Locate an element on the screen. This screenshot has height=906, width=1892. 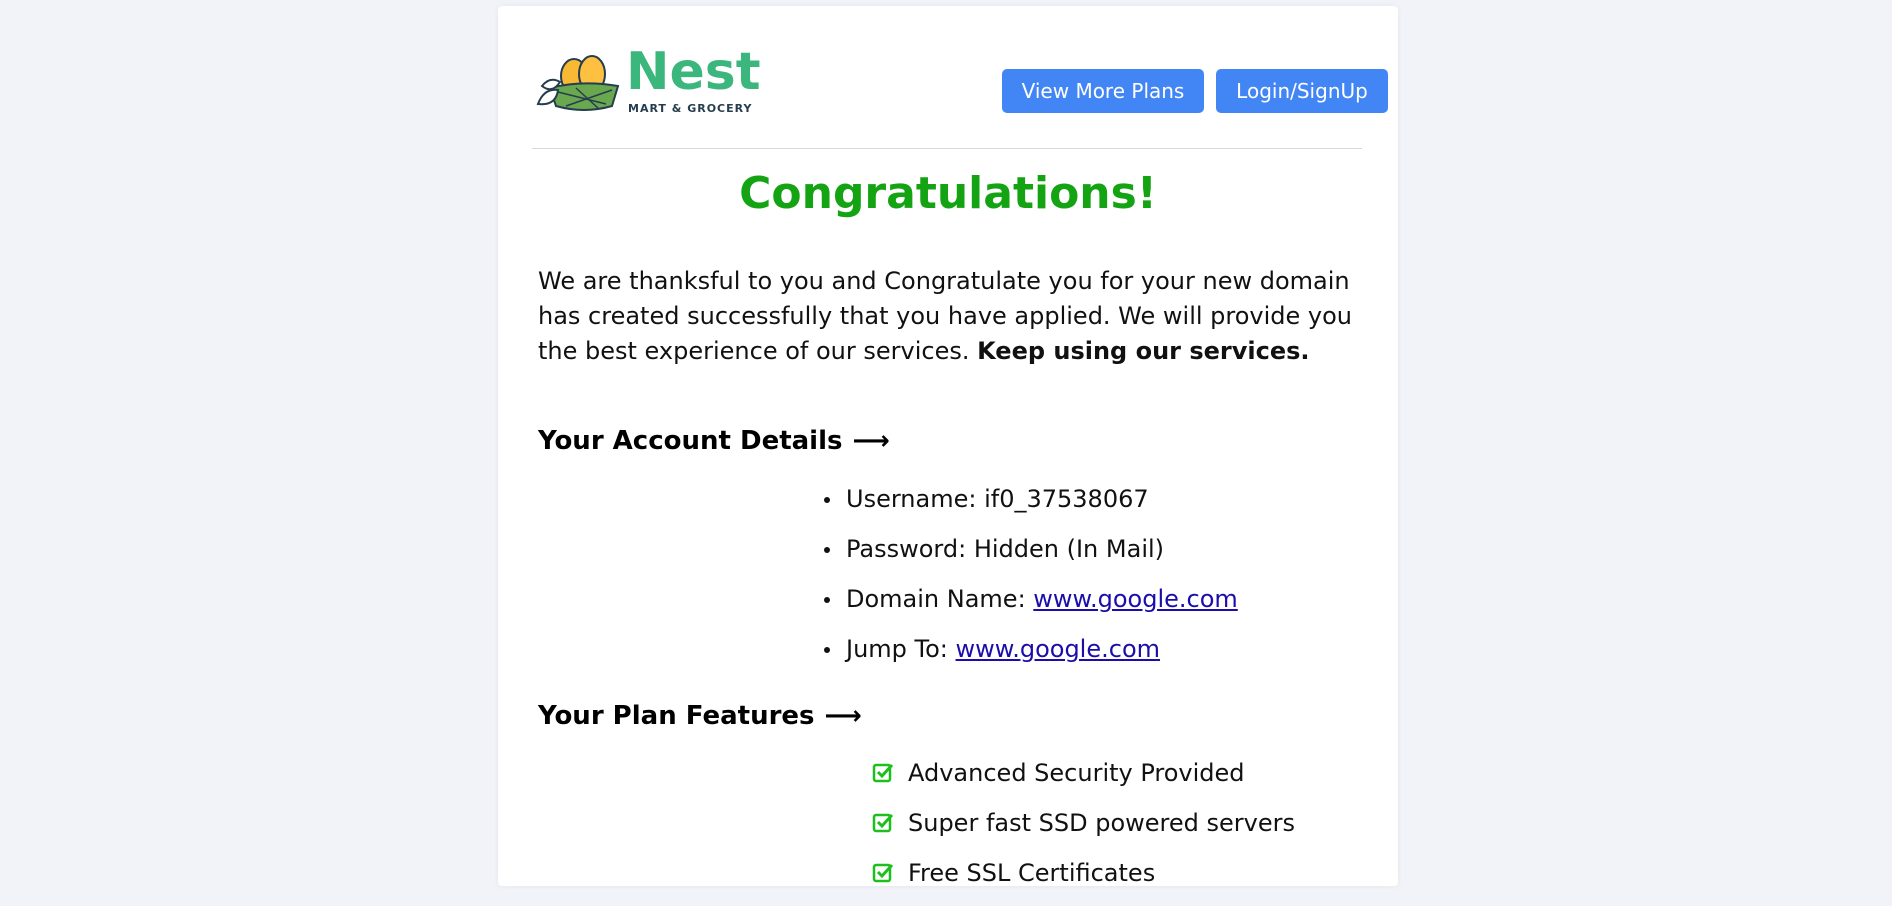
domain-link: www.google.com is located at coordinates (1135, 599).